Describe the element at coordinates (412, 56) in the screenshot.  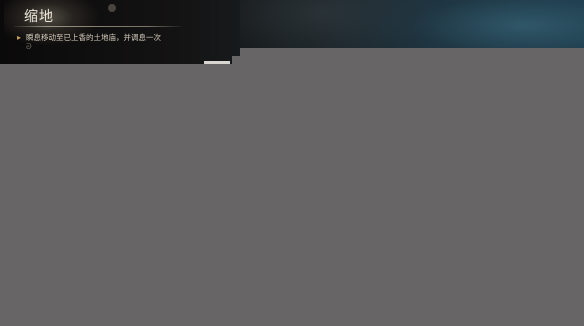
I see `loading-mask-edge` at that location.